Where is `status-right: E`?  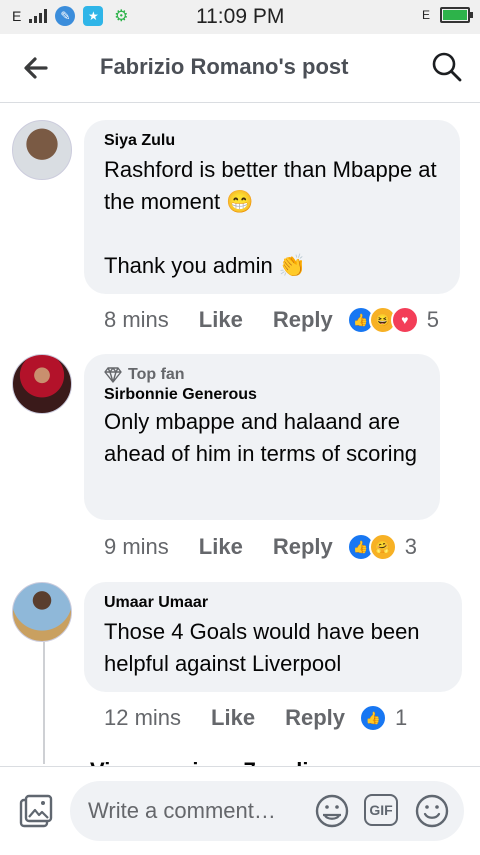 status-right: E is located at coordinates (447, 15).